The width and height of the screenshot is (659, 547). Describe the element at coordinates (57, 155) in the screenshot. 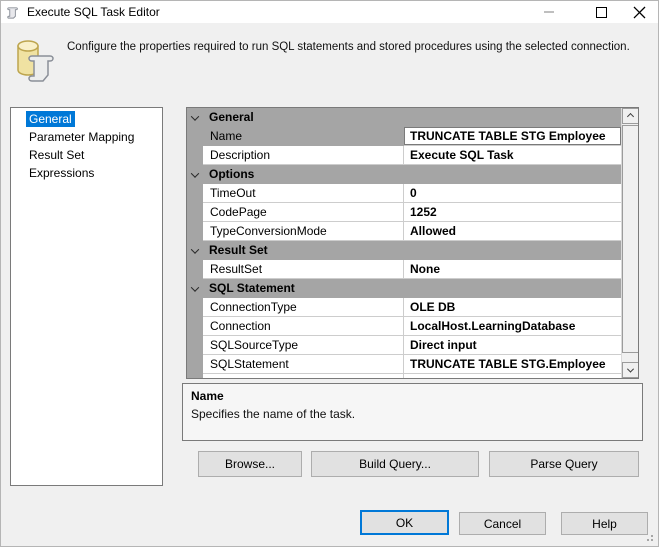

I see `sidebar-item-label: Result Set` at that location.